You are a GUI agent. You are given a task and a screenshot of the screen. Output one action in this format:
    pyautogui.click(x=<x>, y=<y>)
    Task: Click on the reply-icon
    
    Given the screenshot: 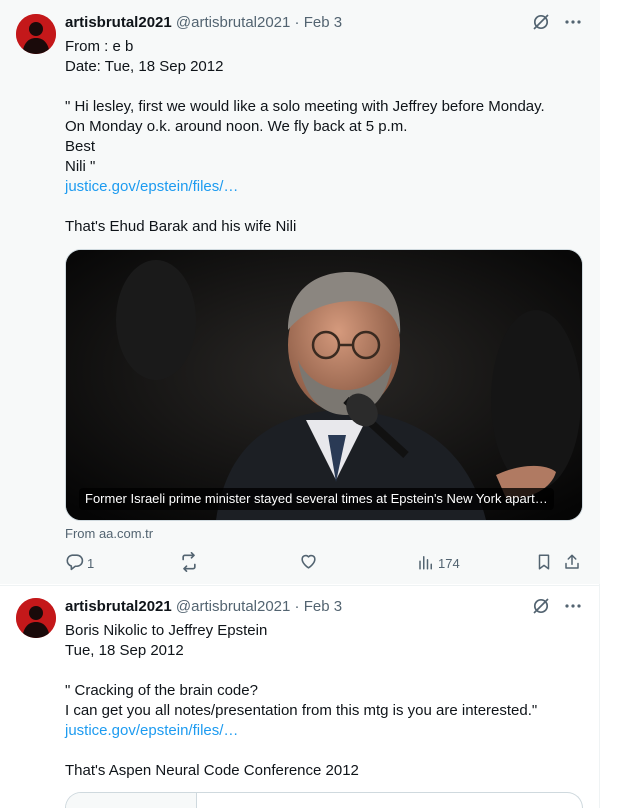 What is the action you would take?
    pyautogui.click(x=74, y=563)
    